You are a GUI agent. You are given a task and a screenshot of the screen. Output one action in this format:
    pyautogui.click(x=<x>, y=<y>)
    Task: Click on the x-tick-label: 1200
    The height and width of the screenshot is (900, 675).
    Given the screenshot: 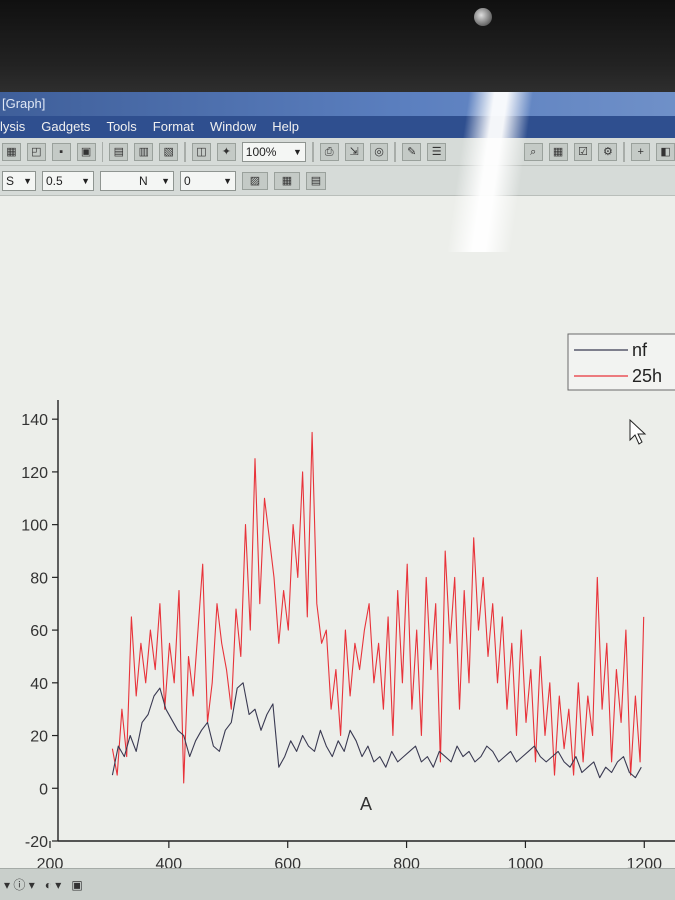 What is the action you would take?
    pyautogui.click(x=644, y=862)
    